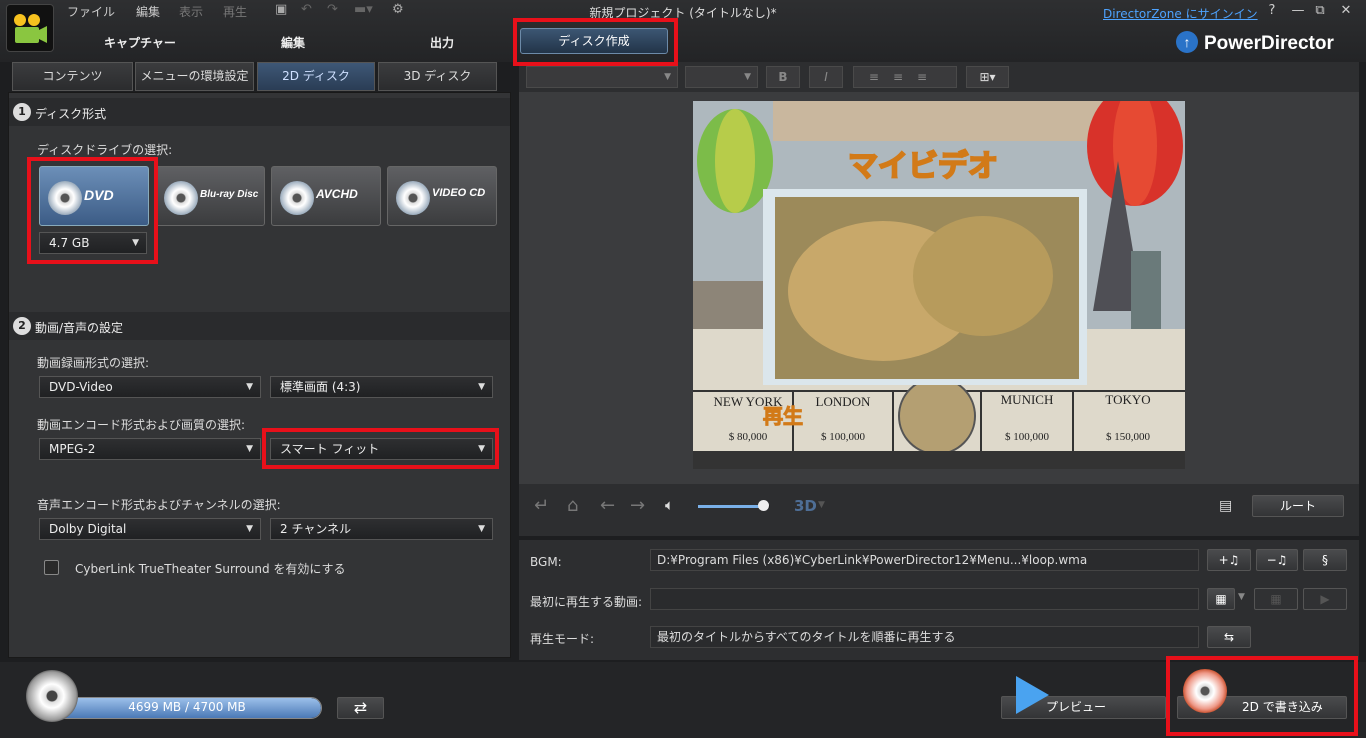  What do you see at coordinates (1276, 599) in the screenshot?
I see `remove-first-video-button: ▦` at bounding box center [1276, 599].